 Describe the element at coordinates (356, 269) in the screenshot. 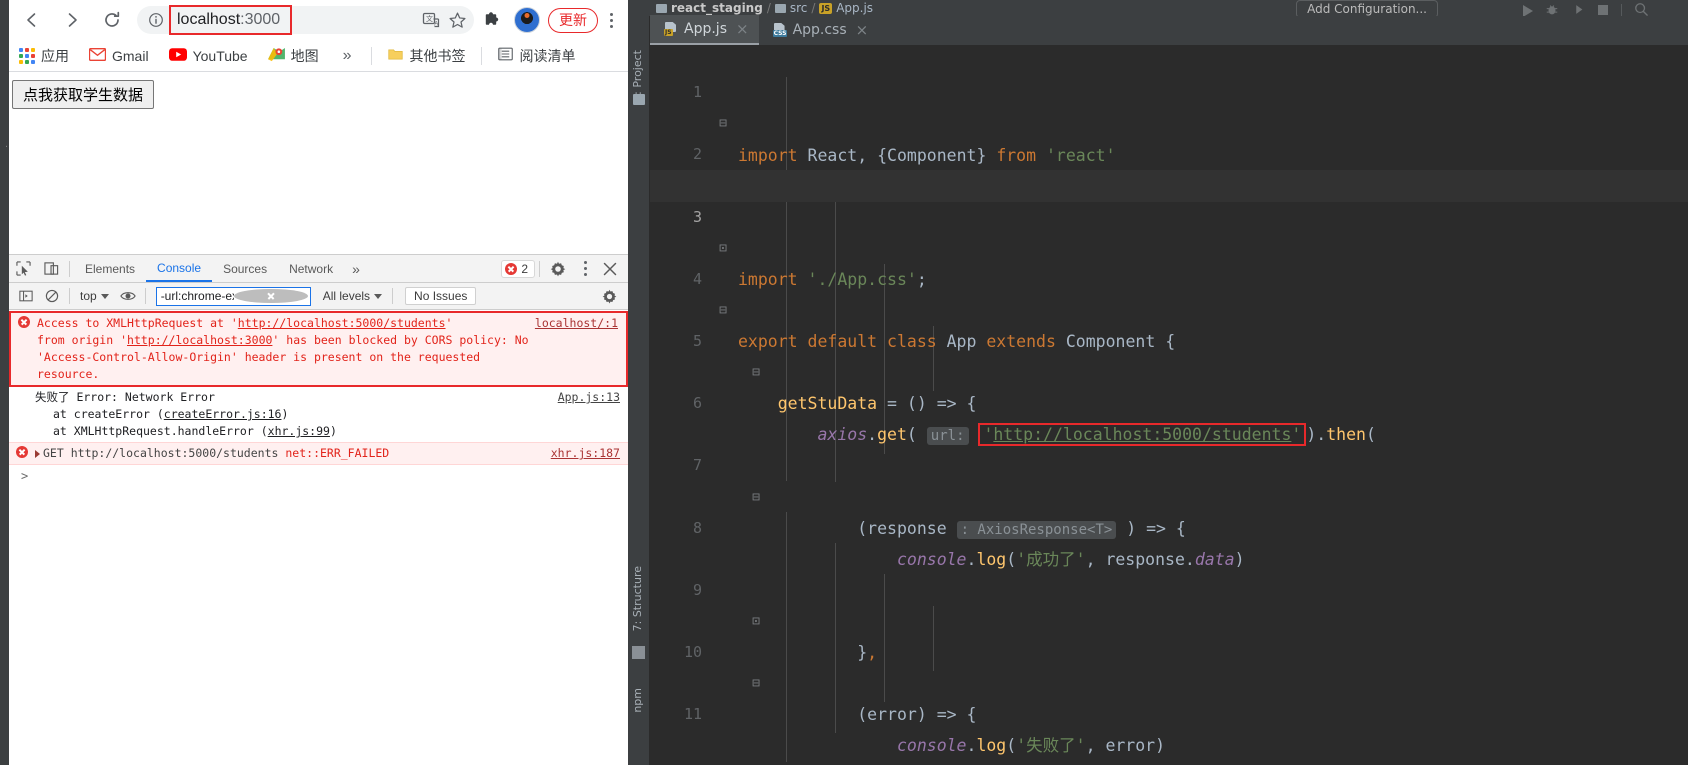

I see `tabs-overflow-icon: »` at that location.